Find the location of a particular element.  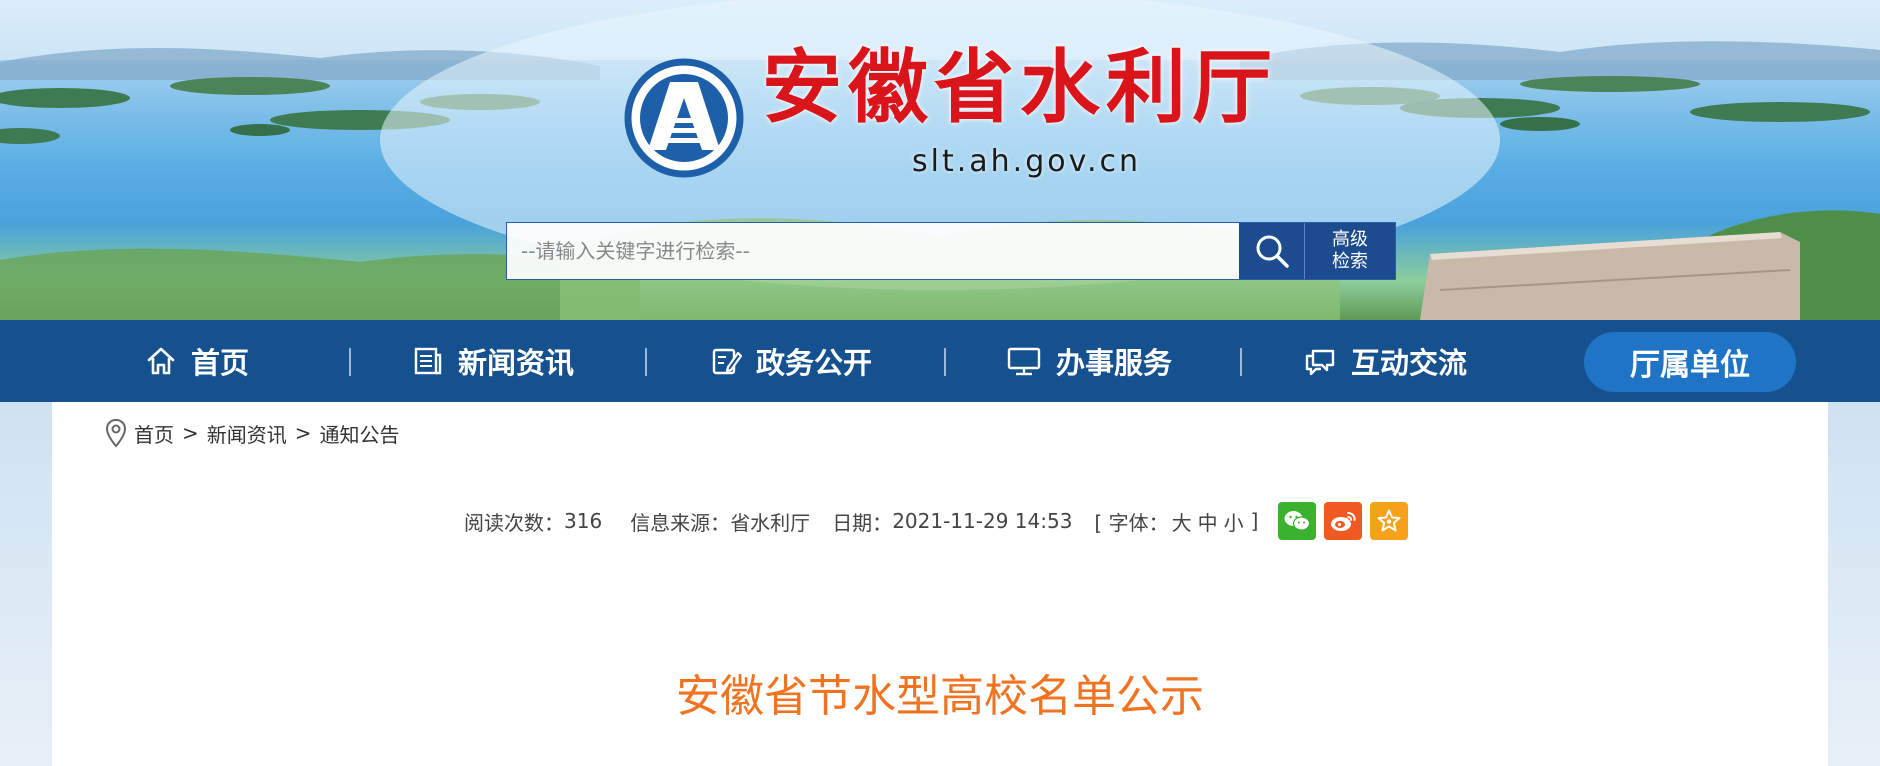

location-pin-icon is located at coordinates (116, 433).